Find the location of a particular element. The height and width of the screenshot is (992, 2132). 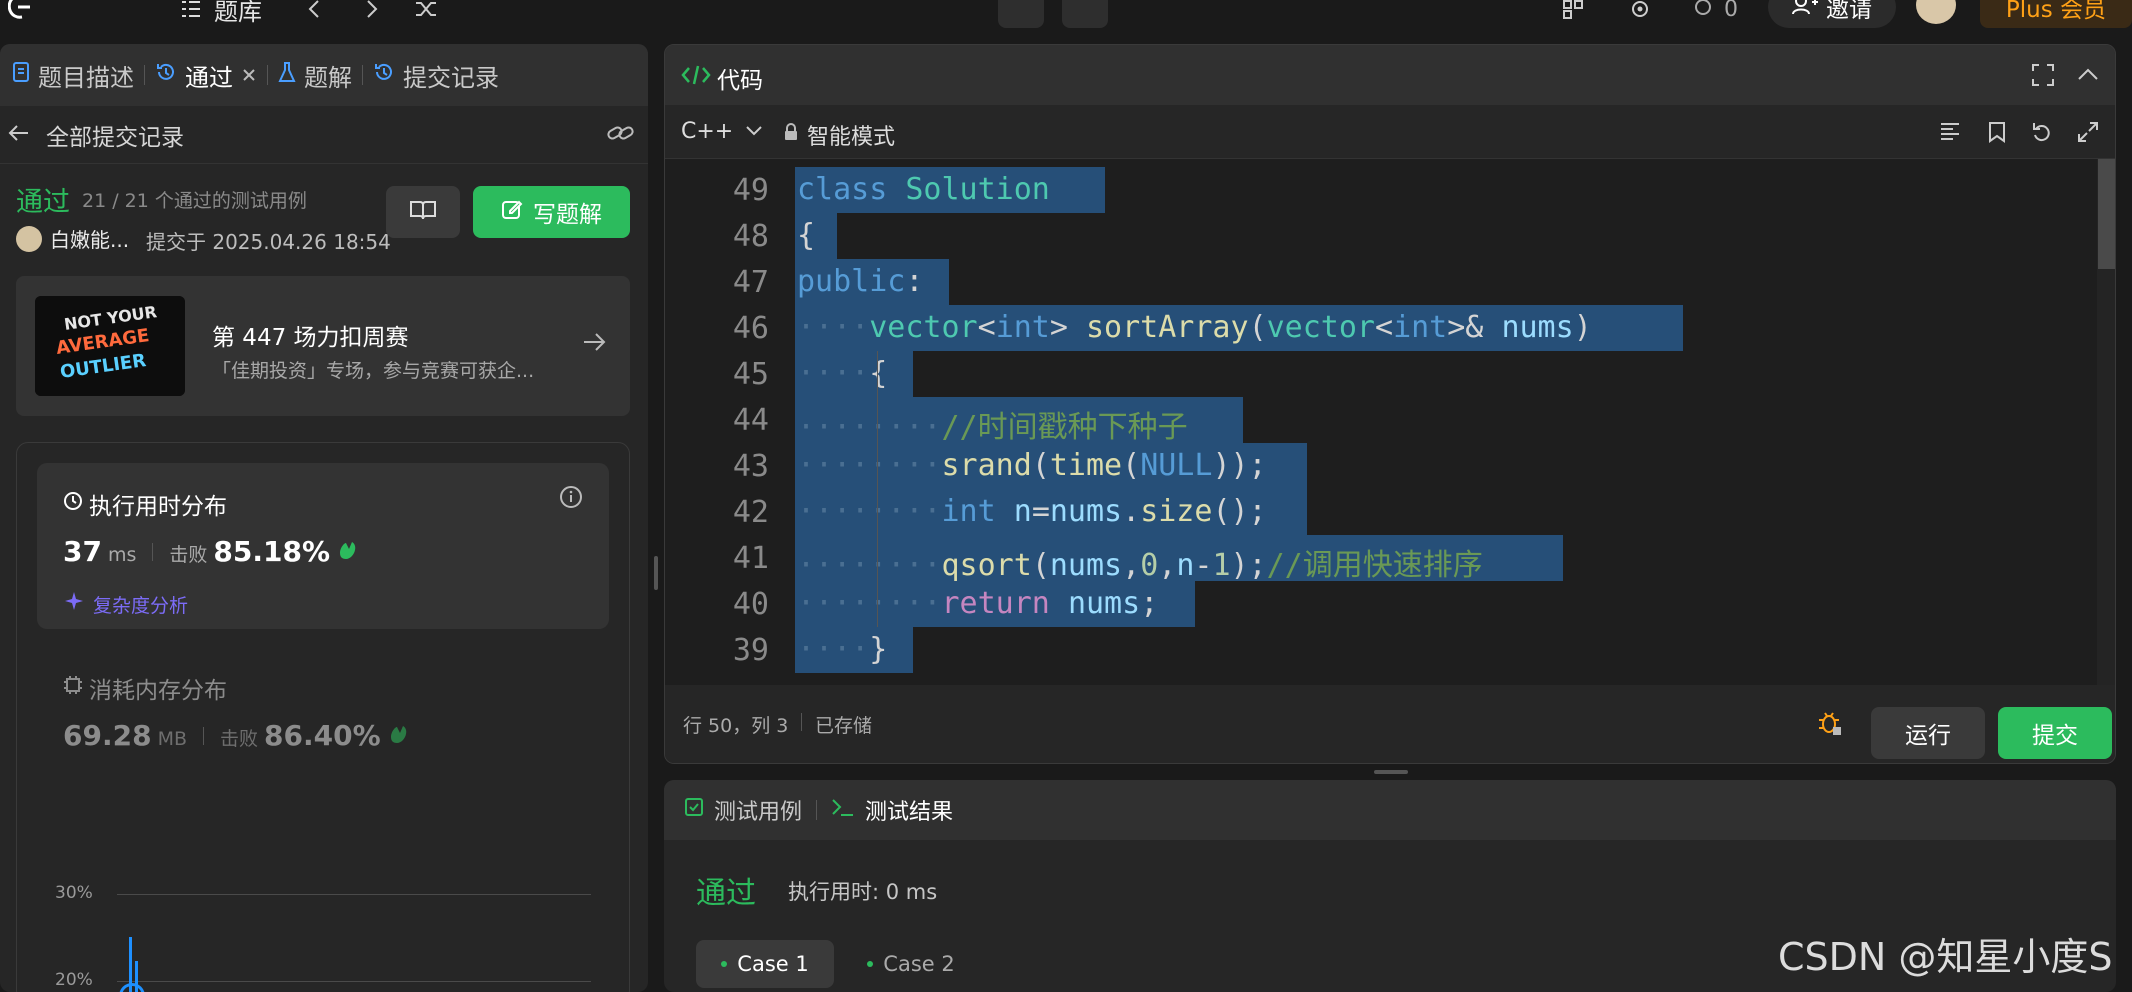

language-value: C++ is located at coordinates (707, 131).